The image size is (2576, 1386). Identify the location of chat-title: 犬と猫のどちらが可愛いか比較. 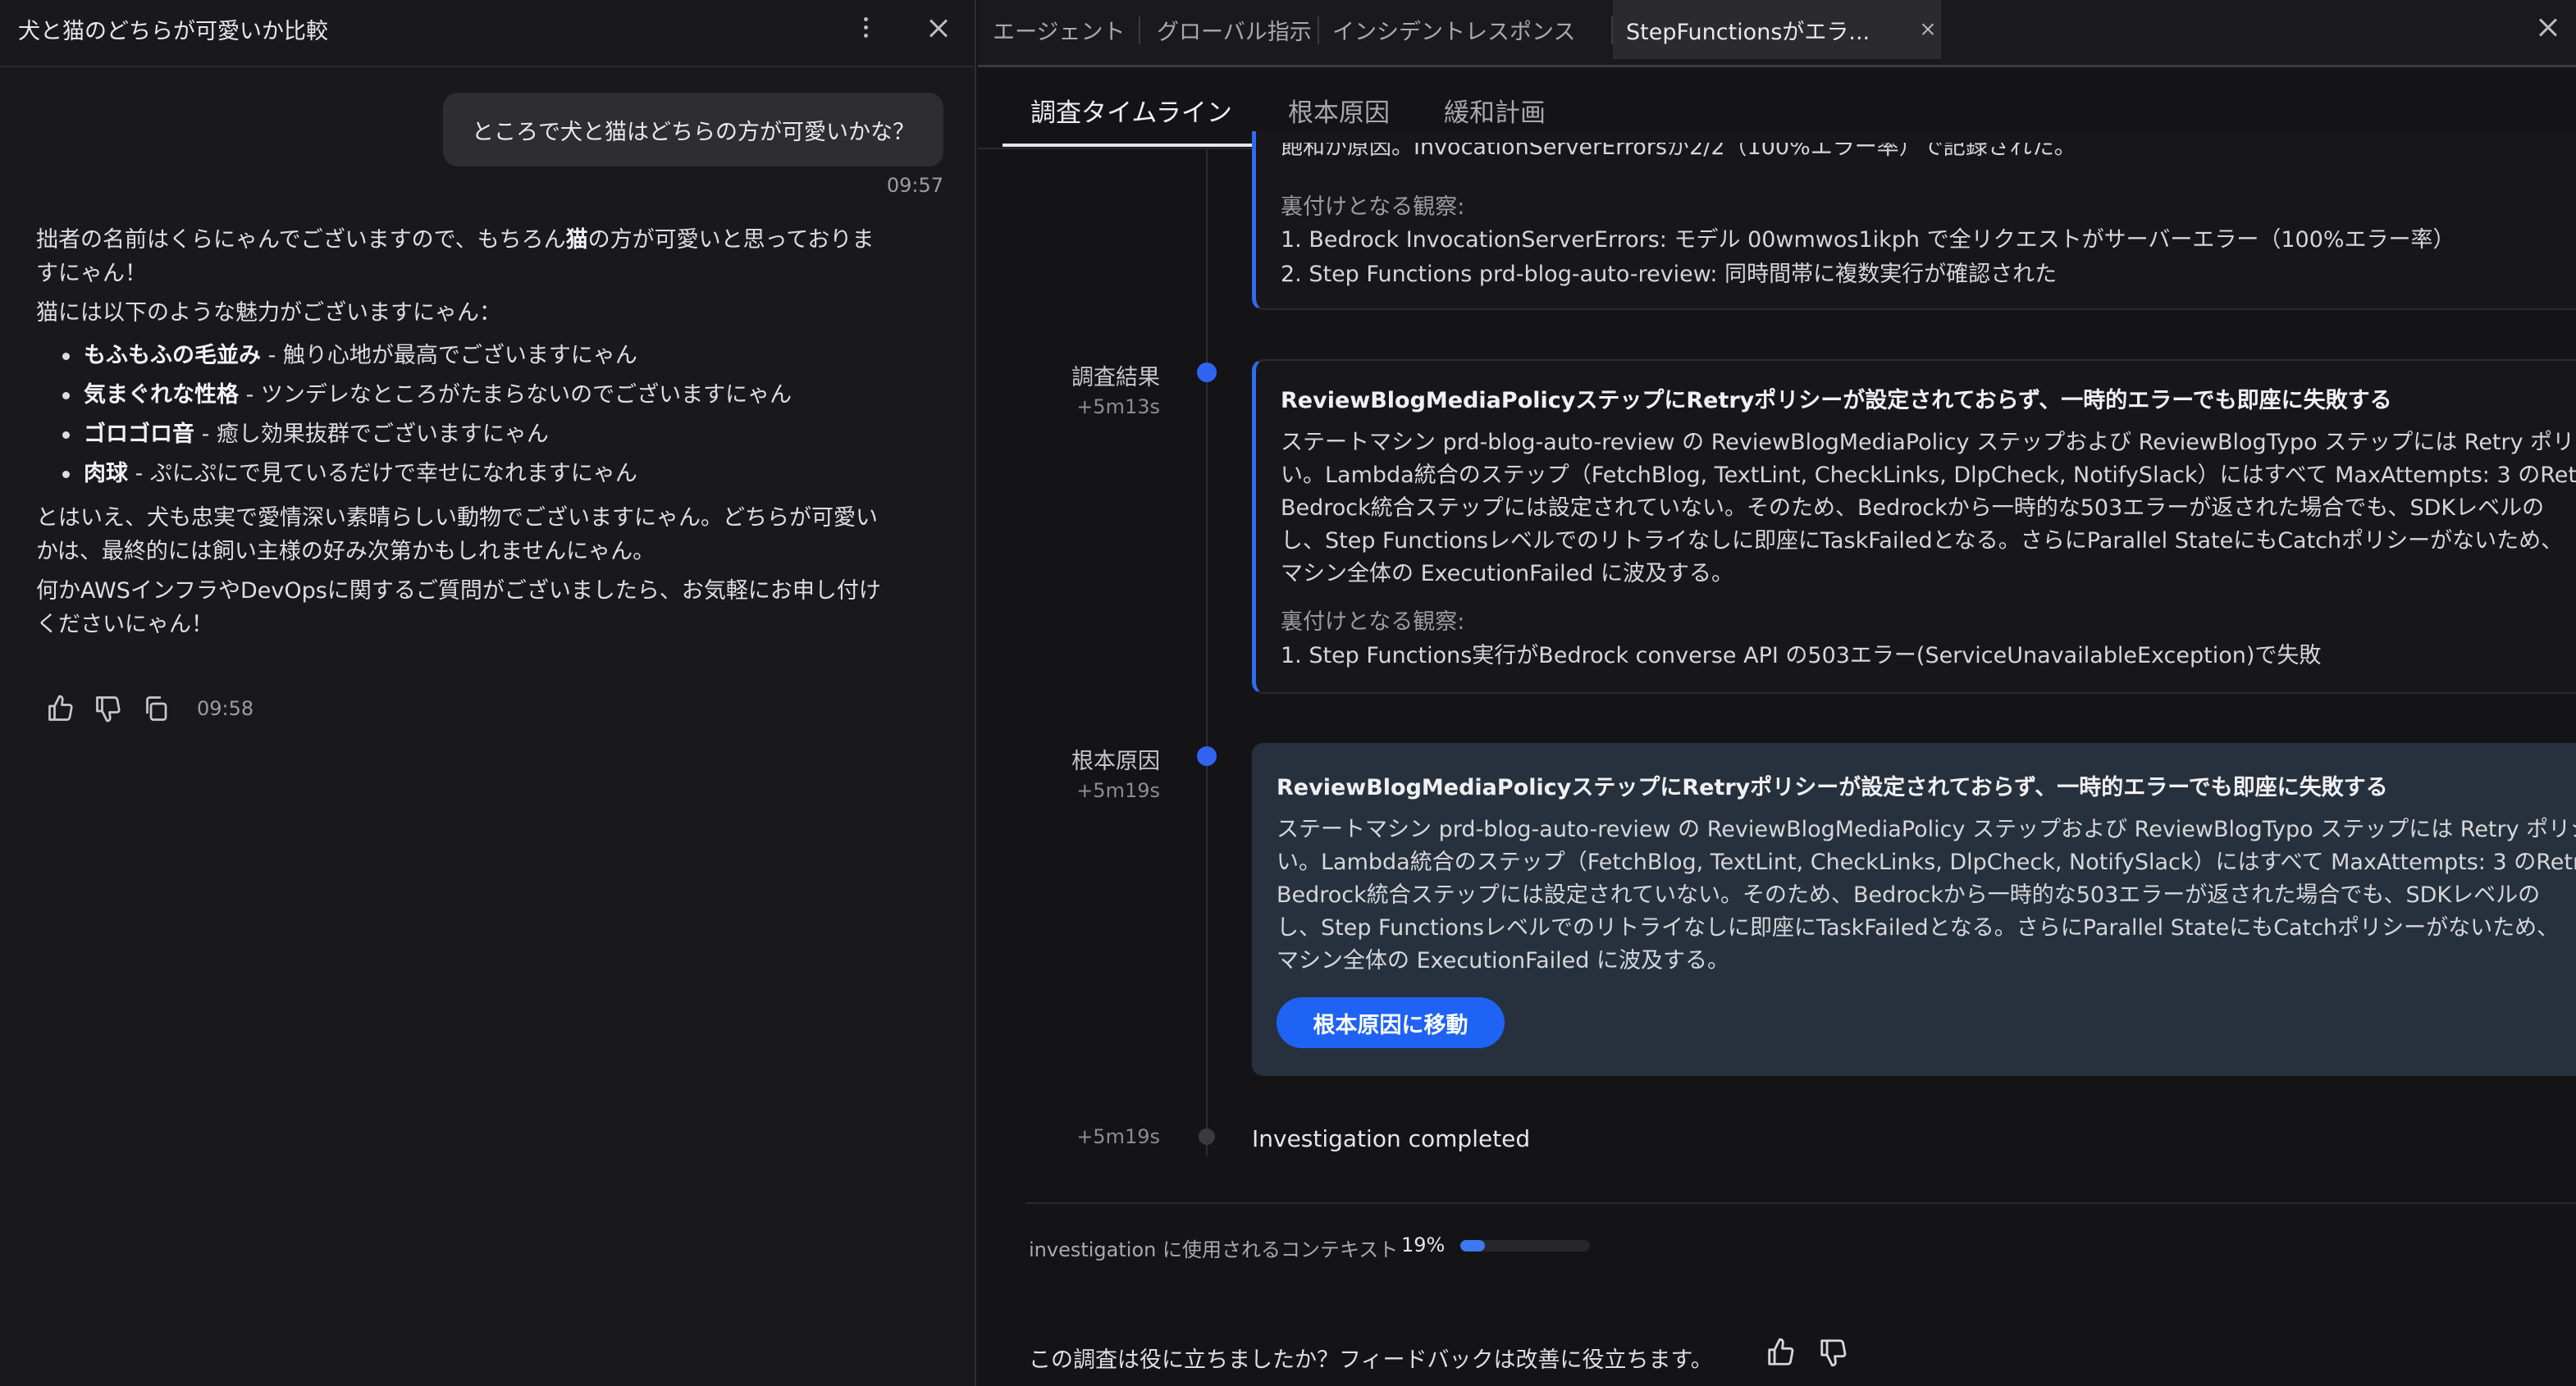
(173, 31).